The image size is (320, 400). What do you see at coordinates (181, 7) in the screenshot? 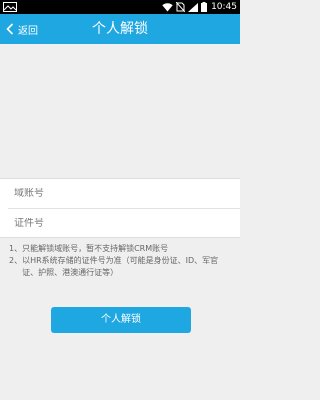
I see `no-sim-icon` at bounding box center [181, 7].